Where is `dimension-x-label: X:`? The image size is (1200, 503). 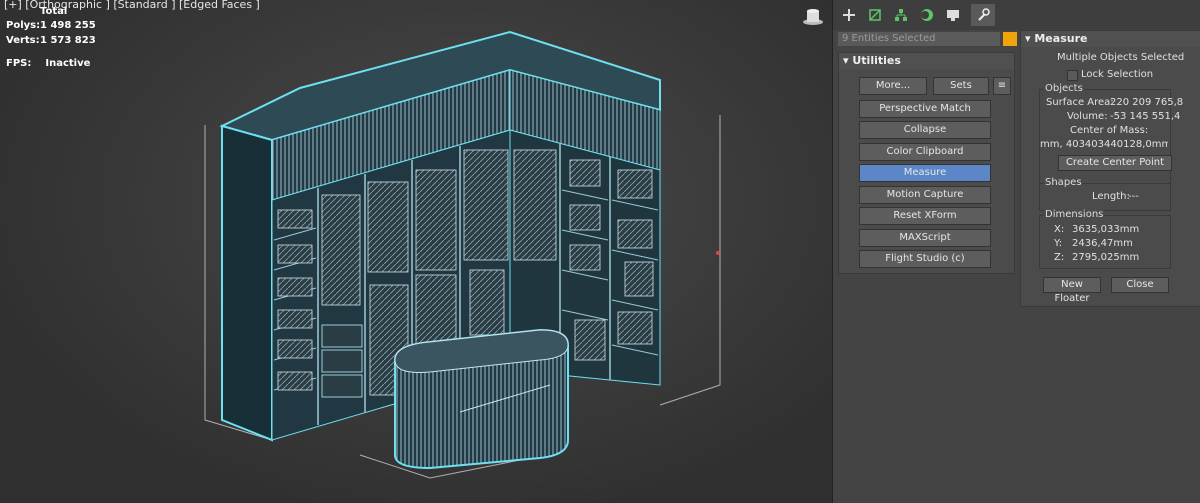
dimension-x-label: X: is located at coordinates (1059, 229).